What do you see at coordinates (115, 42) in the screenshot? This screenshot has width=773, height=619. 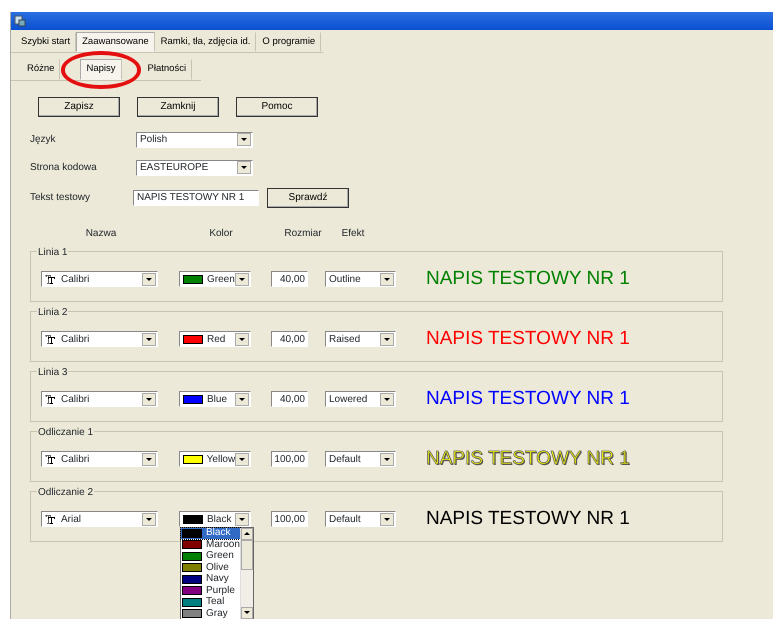 I see `tab: Zaawansowane` at bounding box center [115, 42].